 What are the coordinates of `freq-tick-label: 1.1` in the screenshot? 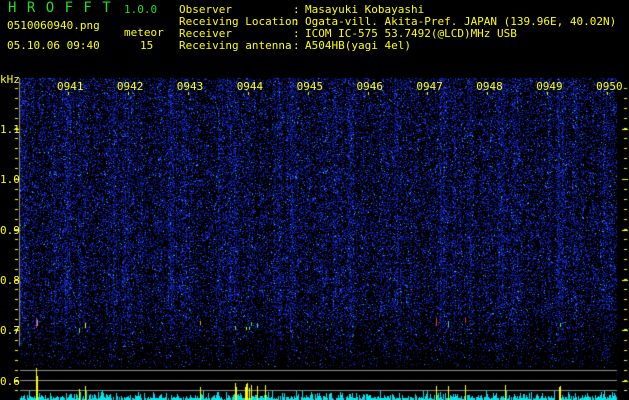 It's located at (10, 129).